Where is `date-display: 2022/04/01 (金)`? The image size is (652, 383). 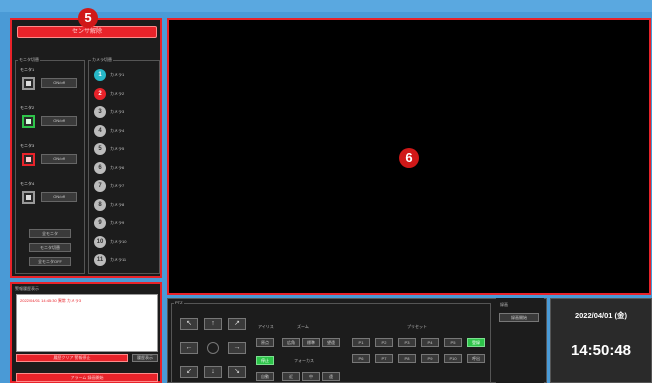 date-display: 2022/04/01 (金) is located at coordinates (601, 315).